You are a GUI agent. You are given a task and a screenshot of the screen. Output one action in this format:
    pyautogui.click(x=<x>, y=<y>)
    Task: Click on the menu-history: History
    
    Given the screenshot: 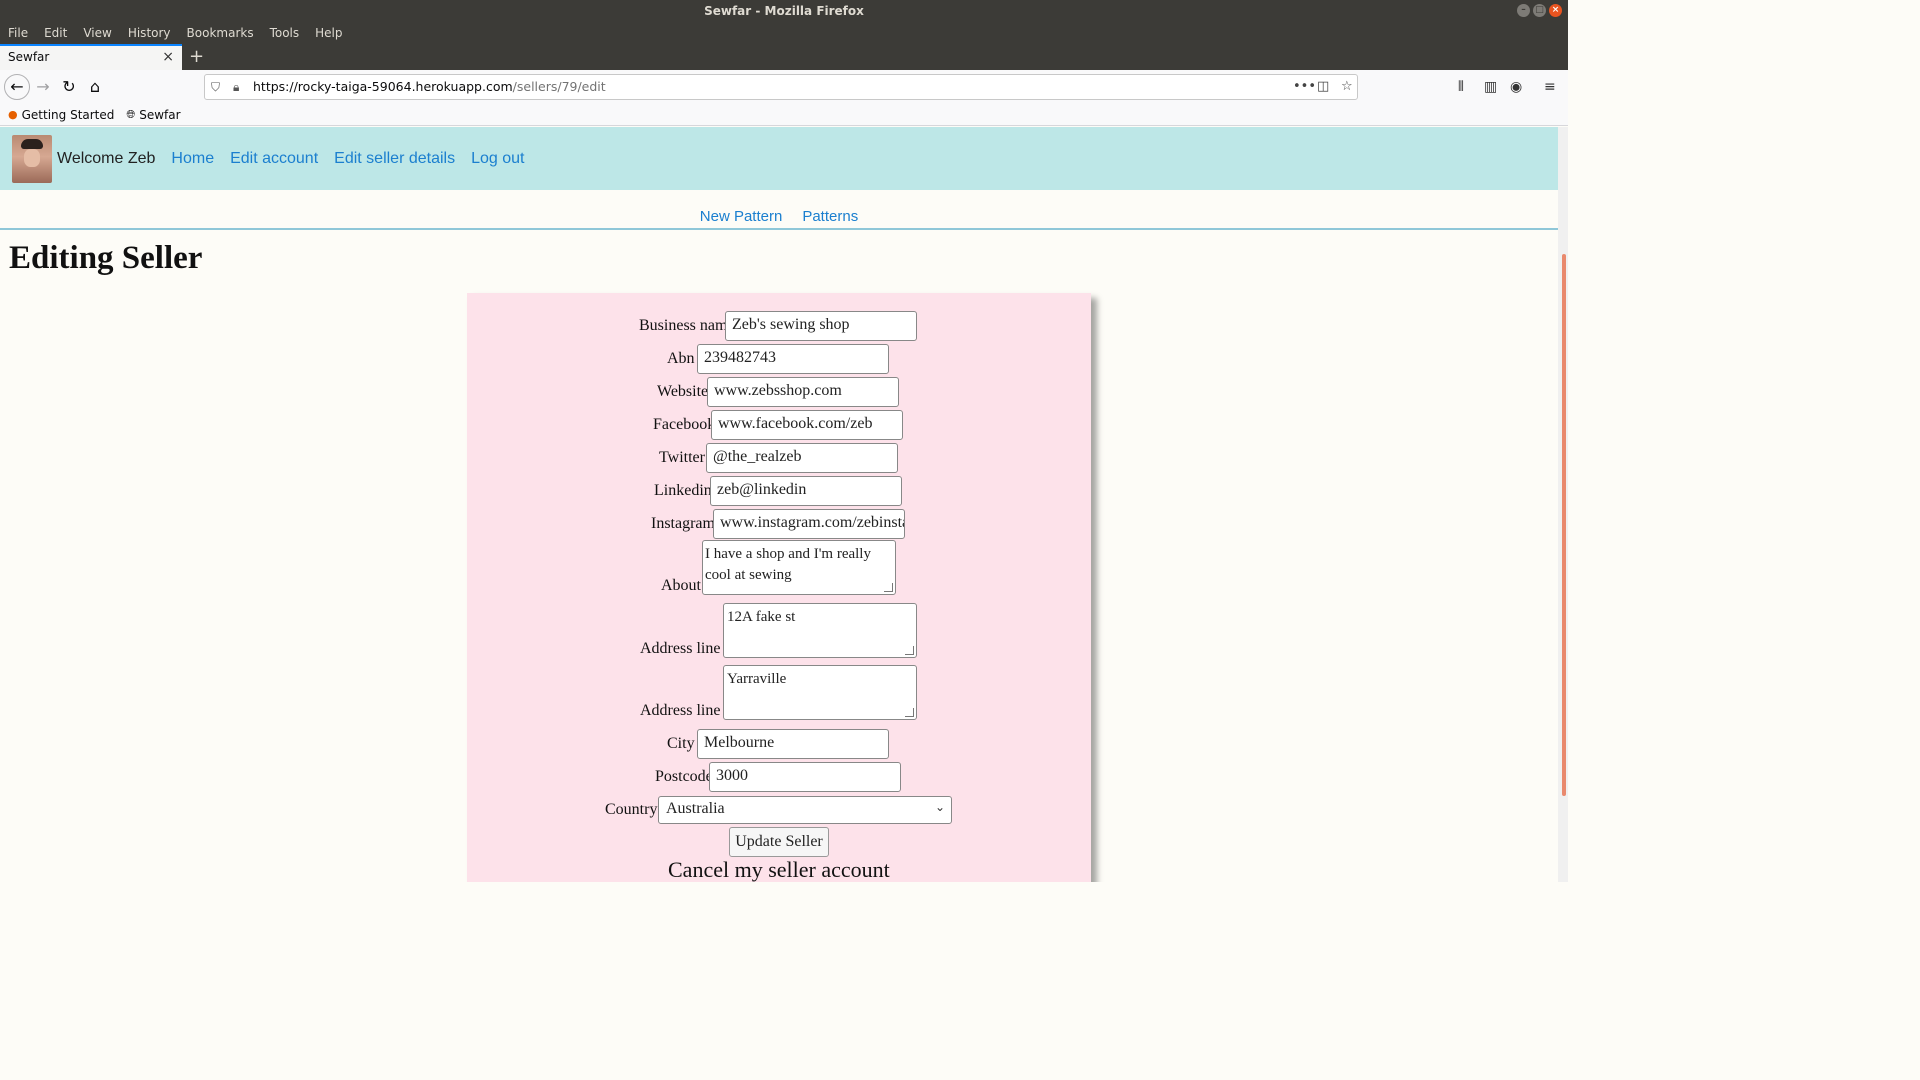 What is the action you would take?
    pyautogui.click(x=149, y=33)
    